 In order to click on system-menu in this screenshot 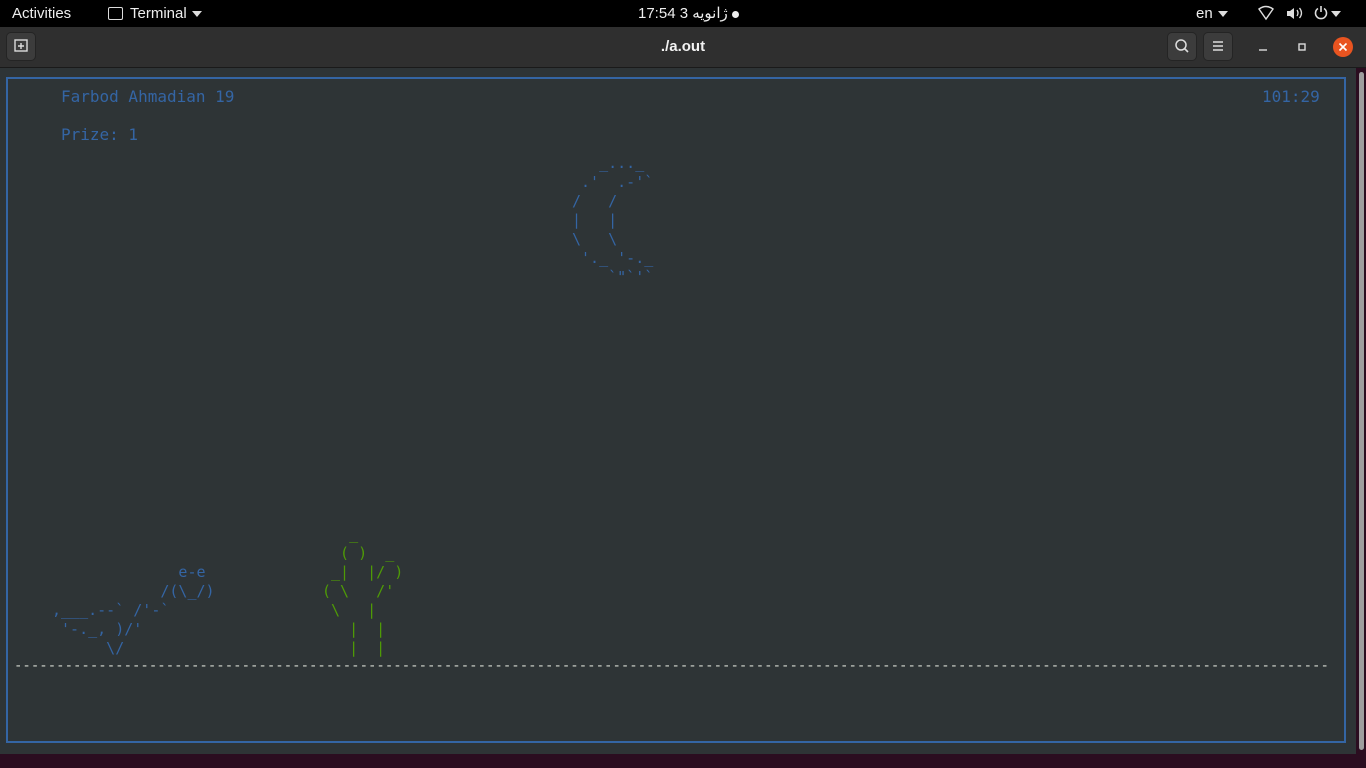, I will do `click(1299, 13)`.